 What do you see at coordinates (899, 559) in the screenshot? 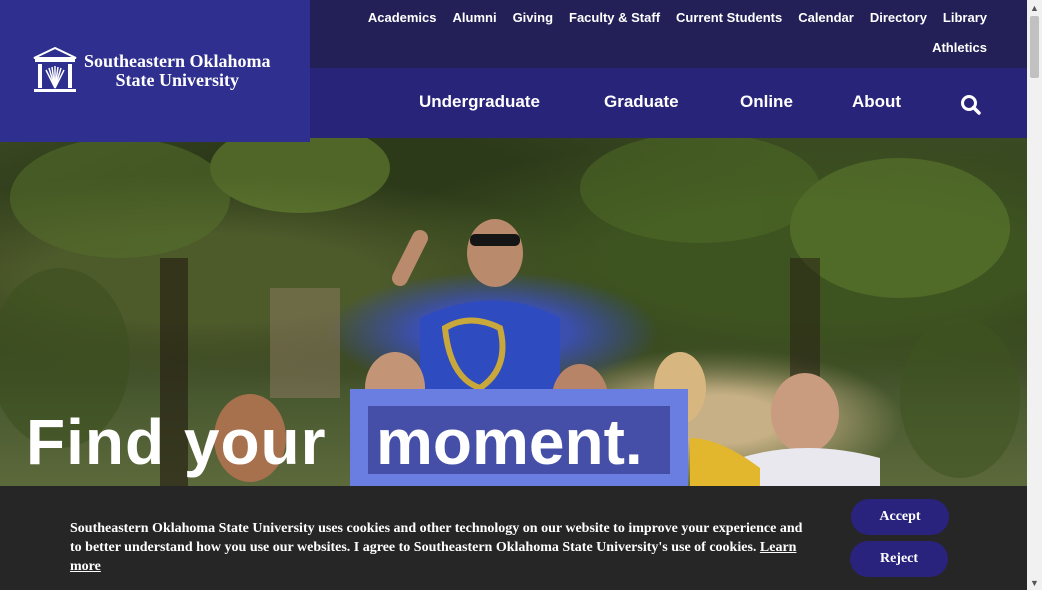
I see `reject-button: Reject` at bounding box center [899, 559].